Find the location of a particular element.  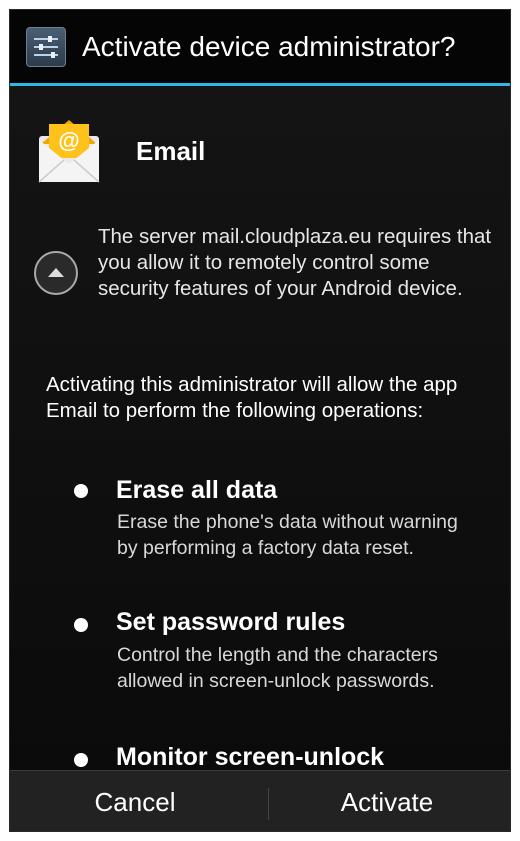

policy-title-monitor: Monitor screen-unlock is located at coordinates (250, 756).